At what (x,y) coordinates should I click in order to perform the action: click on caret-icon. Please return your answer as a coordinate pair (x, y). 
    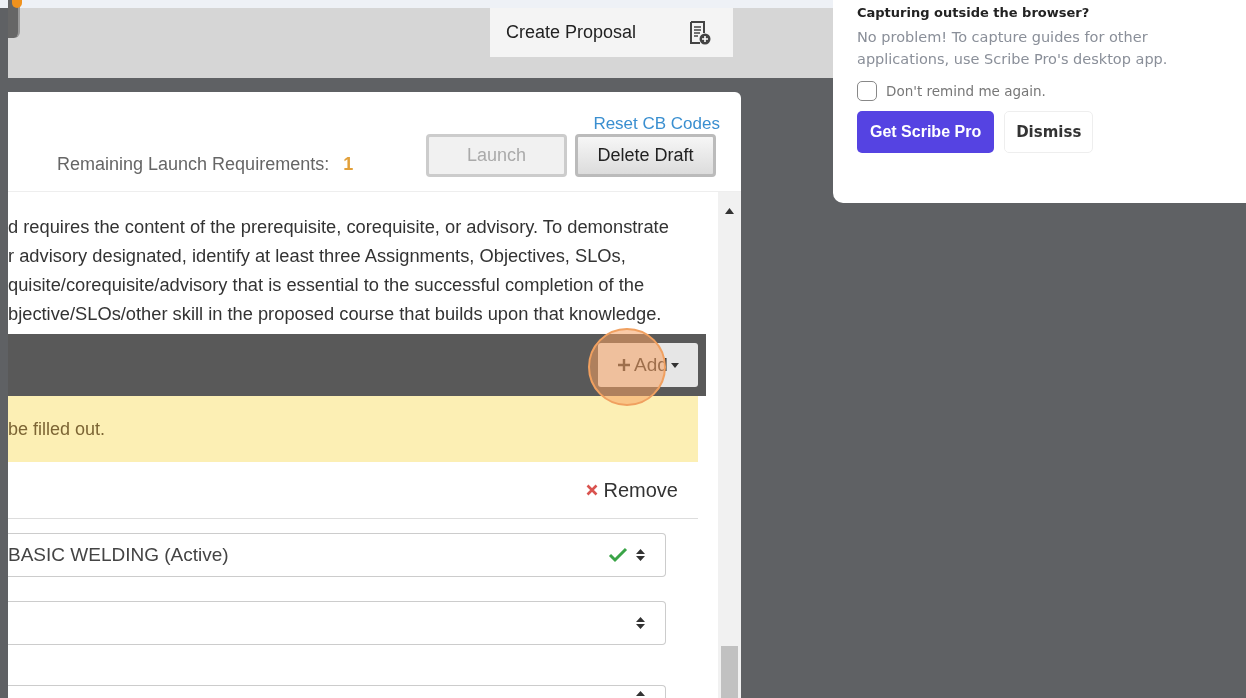
    Looking at the image, I should click on (674, 365).